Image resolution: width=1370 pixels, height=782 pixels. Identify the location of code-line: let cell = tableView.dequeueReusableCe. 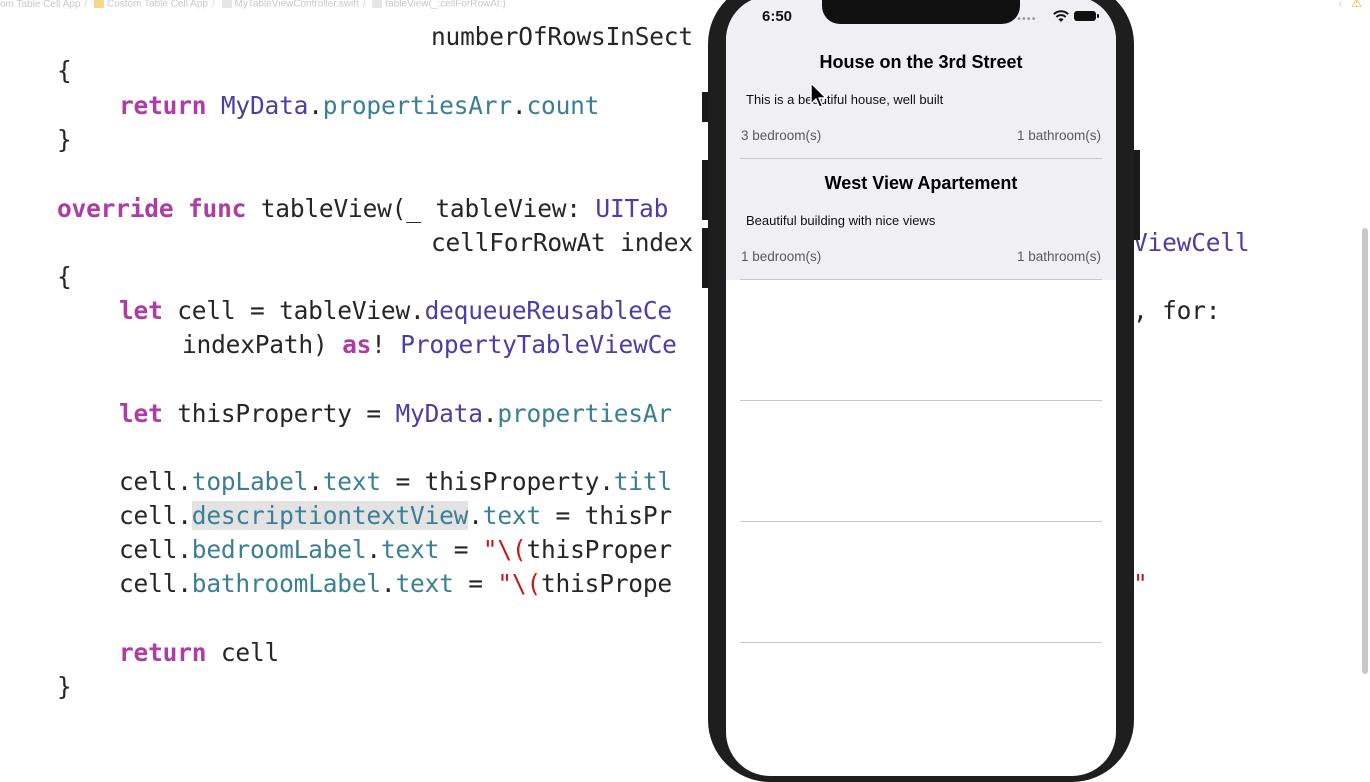
(395, 310).